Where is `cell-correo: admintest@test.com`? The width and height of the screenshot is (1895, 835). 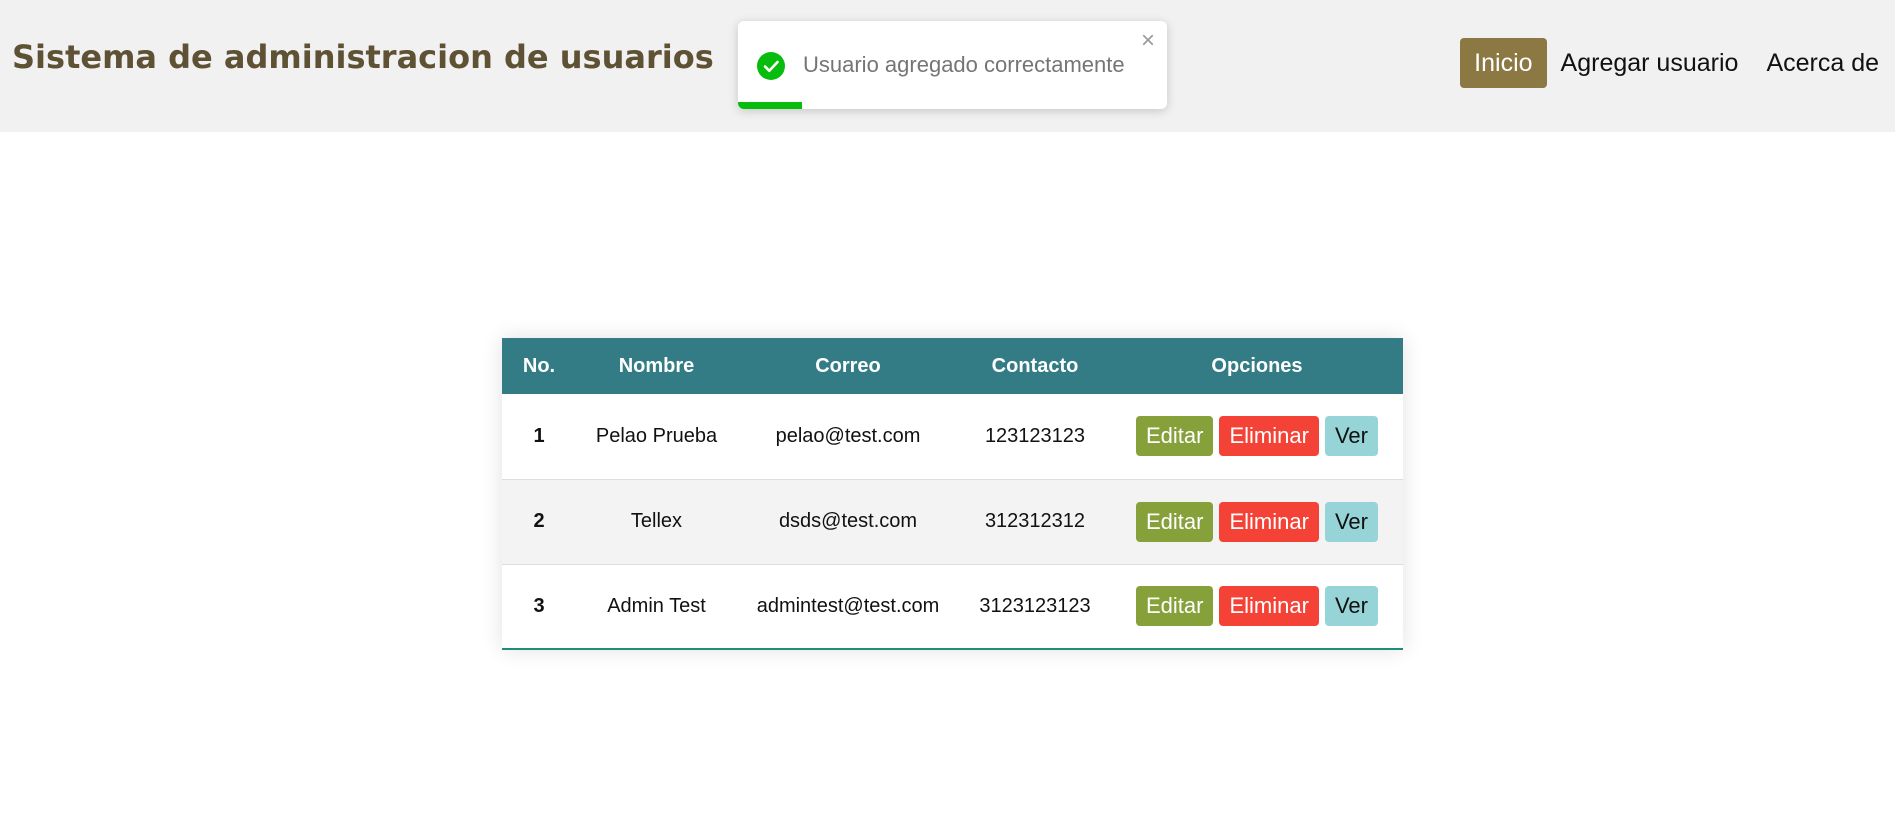
cell-correo: admintest@test.com is located at coordinates (848, 605).